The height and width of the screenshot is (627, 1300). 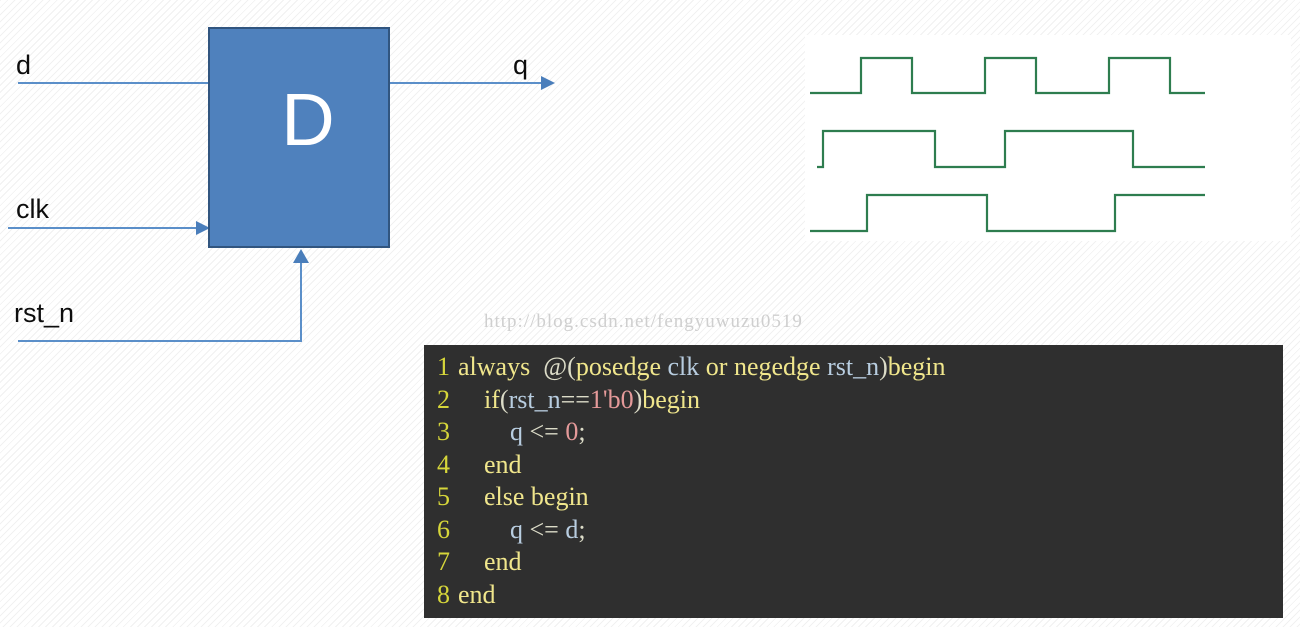 What do you see at coordinates (443, 561) in the screenshot?
I see `code-line-number: 7` at bounding box center [443, 561].